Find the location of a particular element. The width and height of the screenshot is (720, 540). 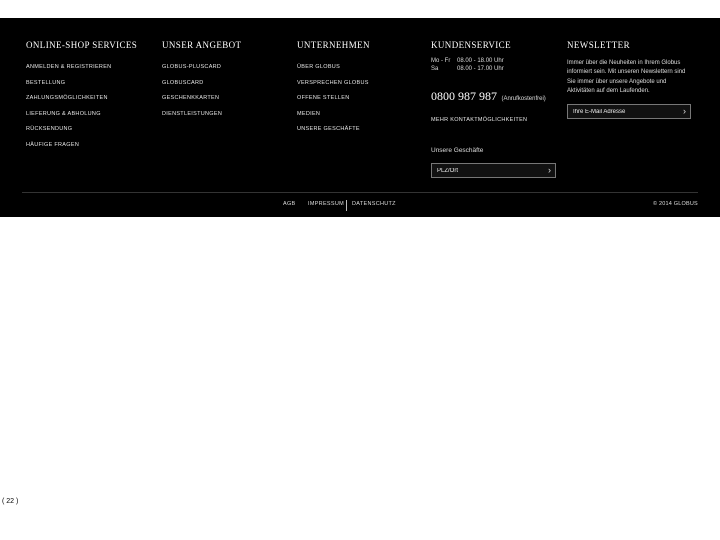

hours-row: Mo - Fr 08.00 - 18.00 Uhr is located at coordinates (493, 62).